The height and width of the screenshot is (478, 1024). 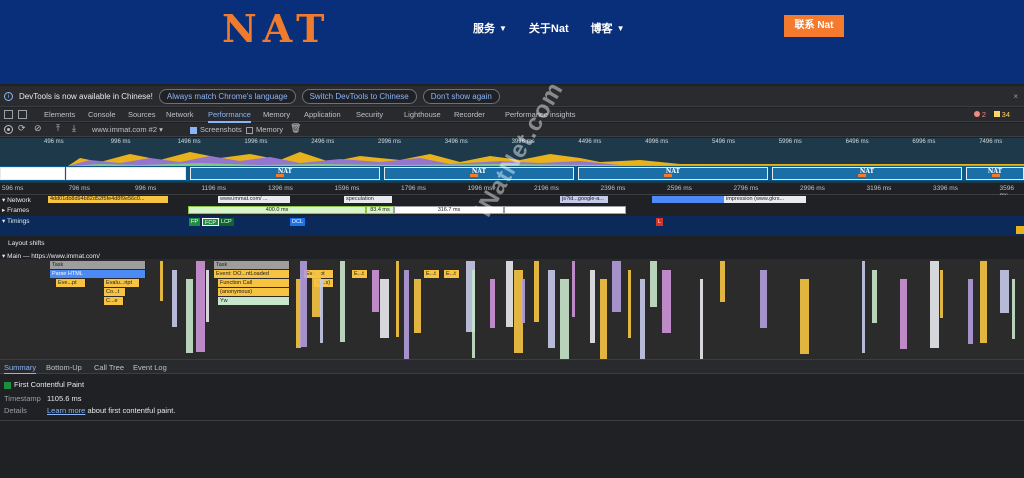 What do you see at coordinates (422, 114) in the screenshot?
I see `tab-lighthouse: Lighthouse` at bounding box center [422, 114].